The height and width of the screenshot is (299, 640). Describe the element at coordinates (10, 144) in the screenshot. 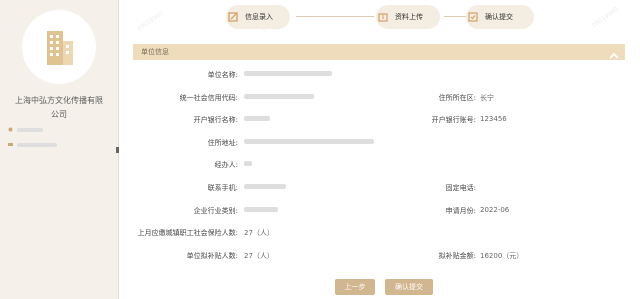

I see `card-icon` at that location.